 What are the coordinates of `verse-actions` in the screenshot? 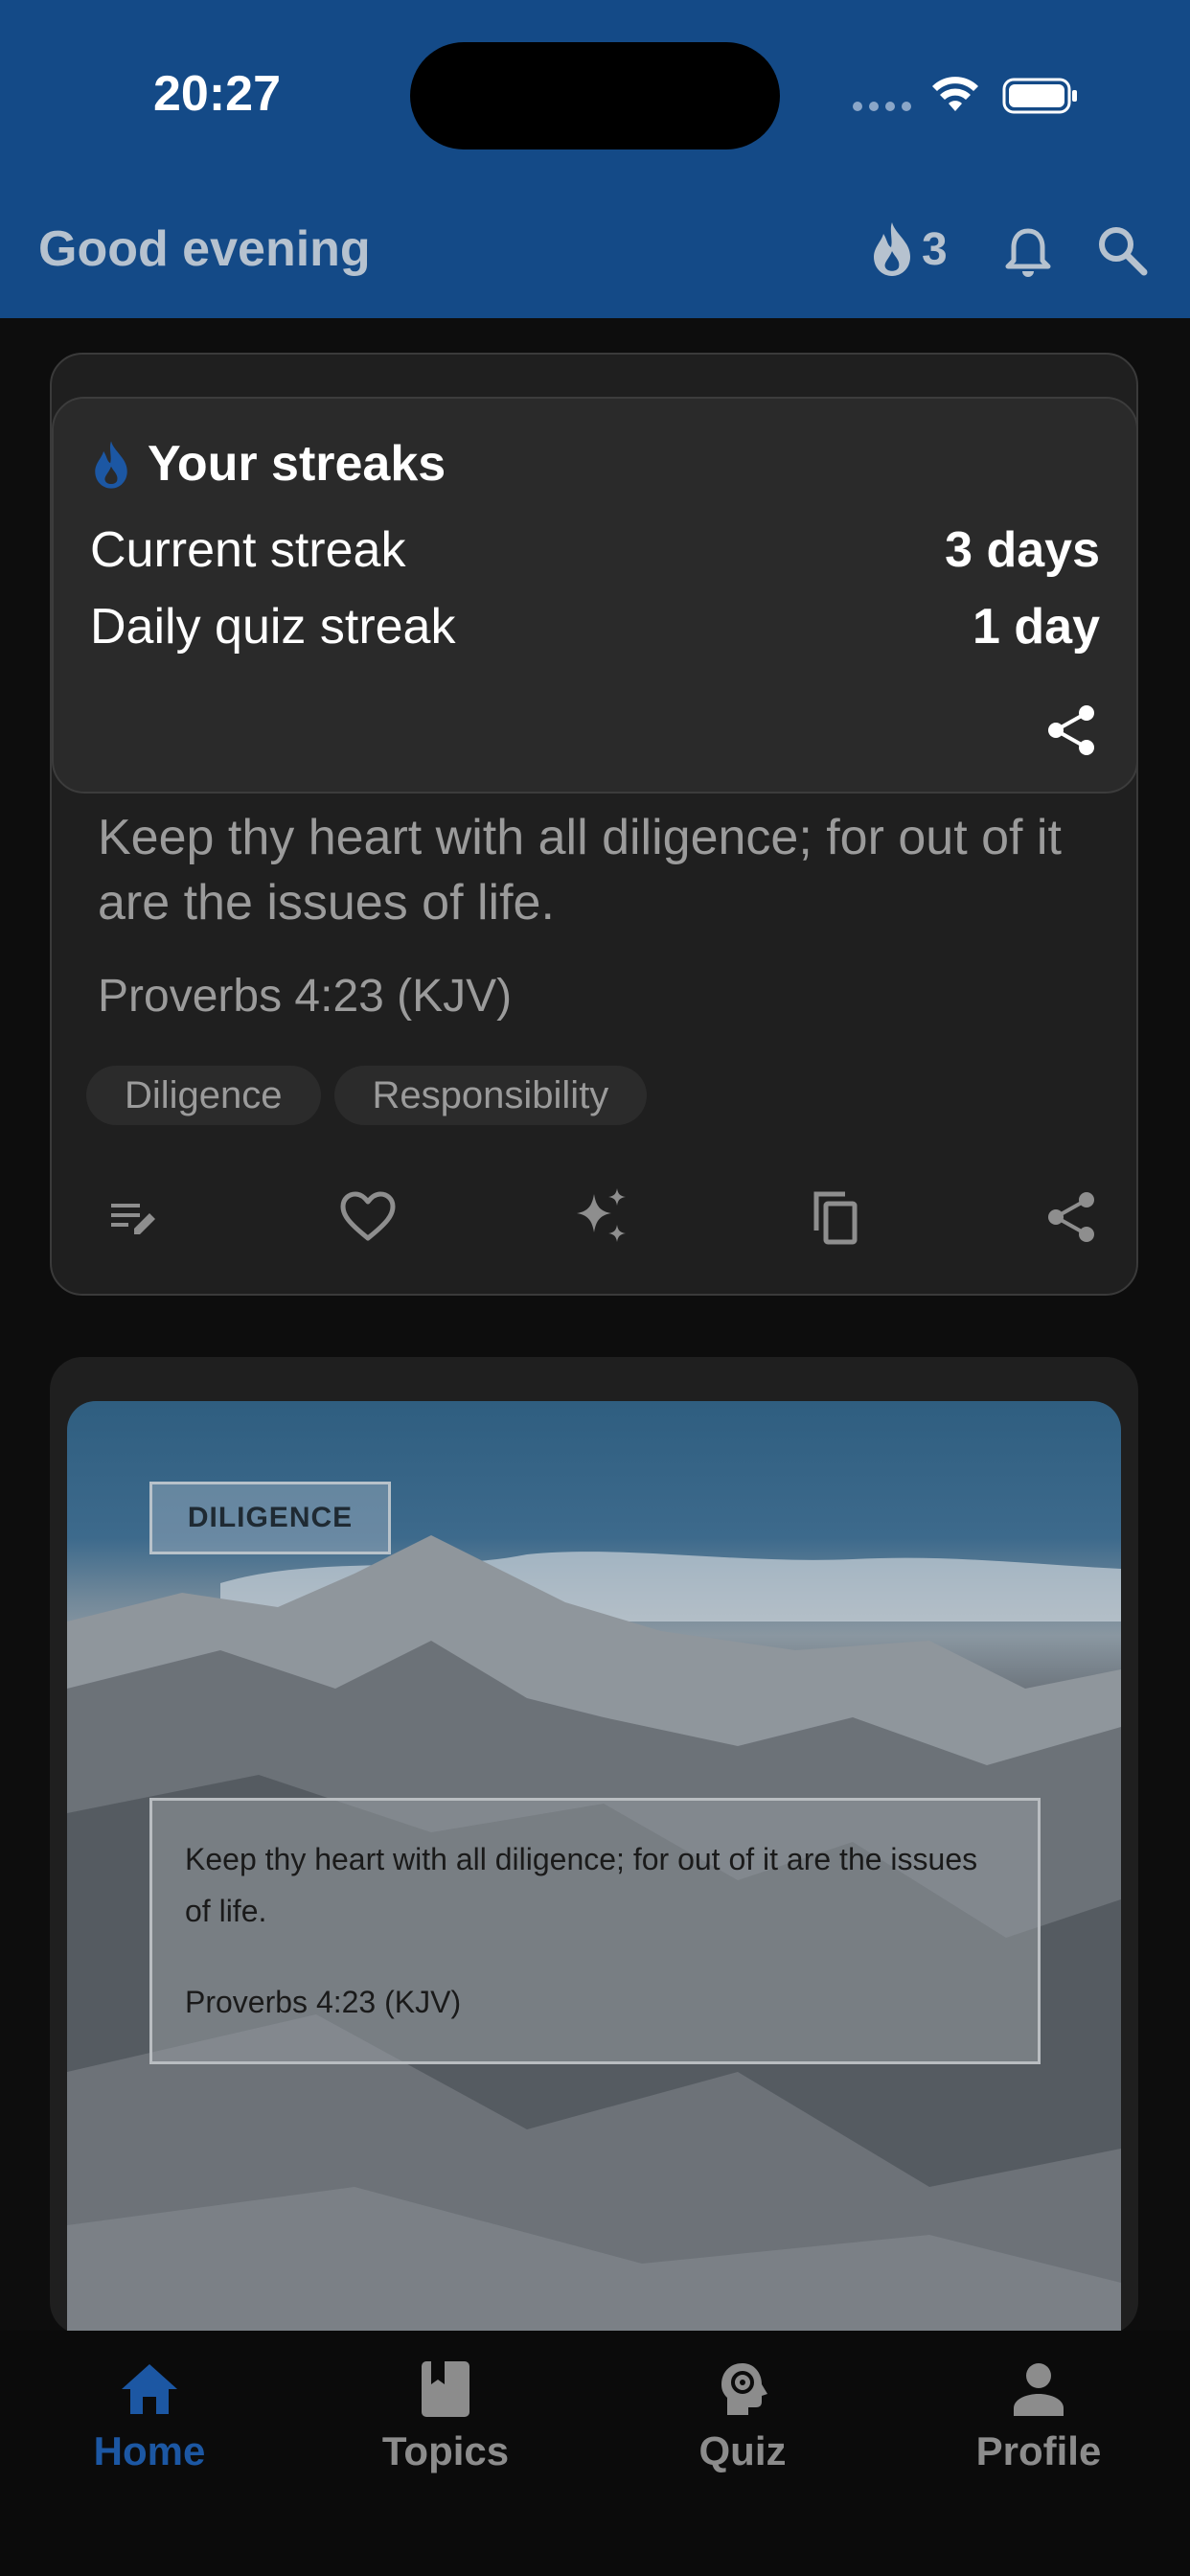 It's located at (594, 1217).